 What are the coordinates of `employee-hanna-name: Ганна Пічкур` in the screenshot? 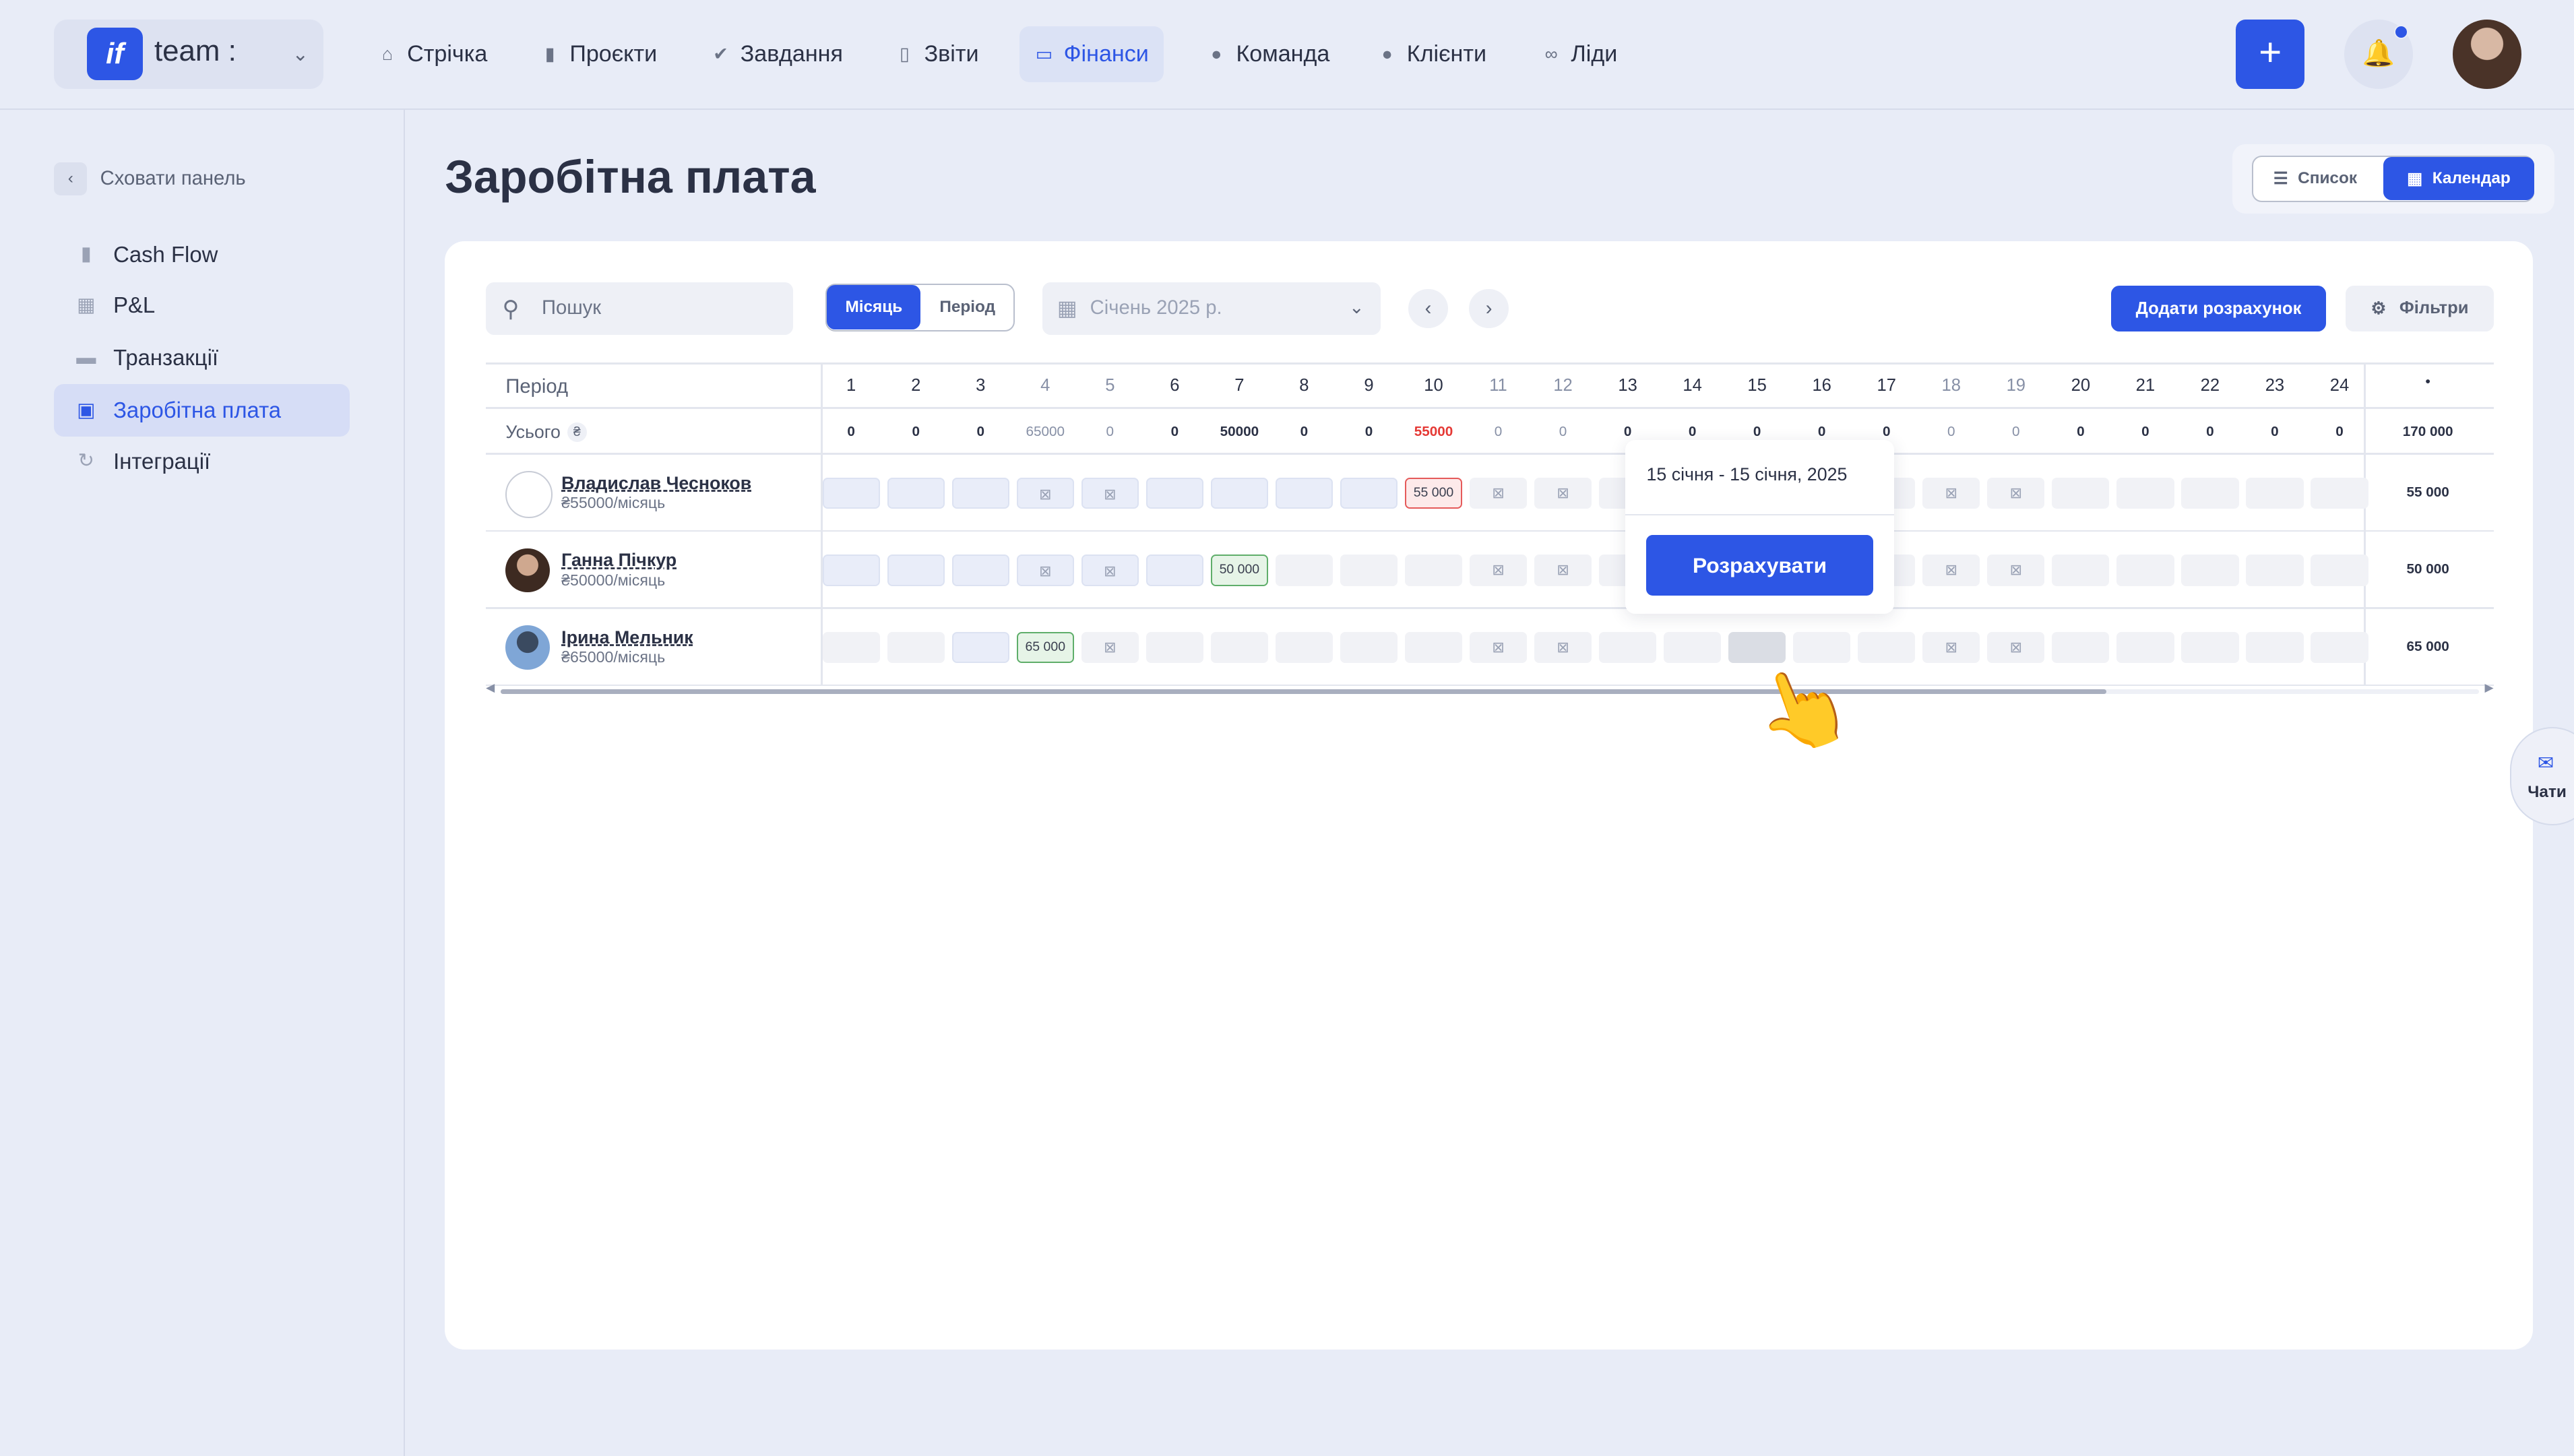 It's located at (619, 560).